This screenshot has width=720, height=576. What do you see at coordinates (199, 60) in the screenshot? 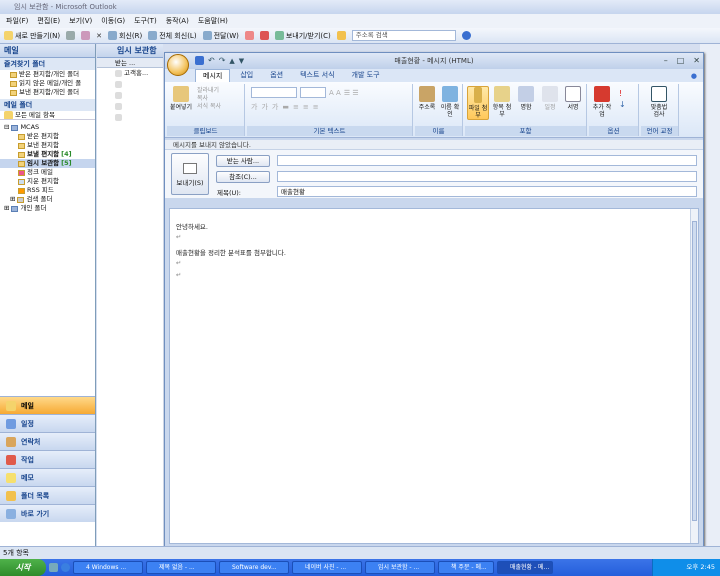
I see `save-icon` at bounding box center [199, 60].